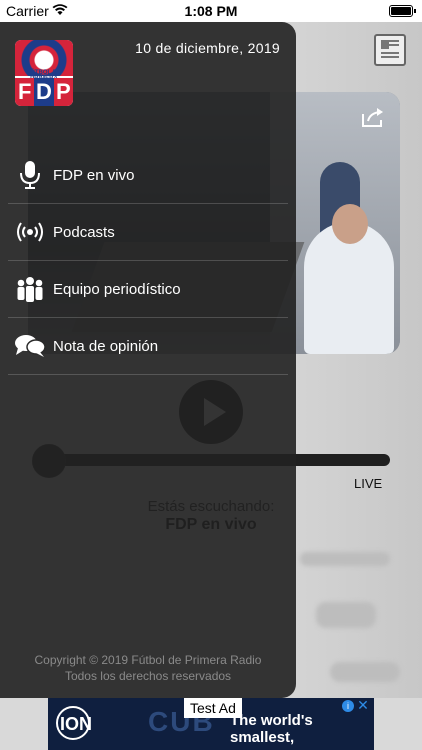 The width and height of the screenshot is (422, 750). What do you see at coordinates (94, 175) in the screenshot?
I see `menu-item-label: FDP en vivo` at bounding box center [94, 175].